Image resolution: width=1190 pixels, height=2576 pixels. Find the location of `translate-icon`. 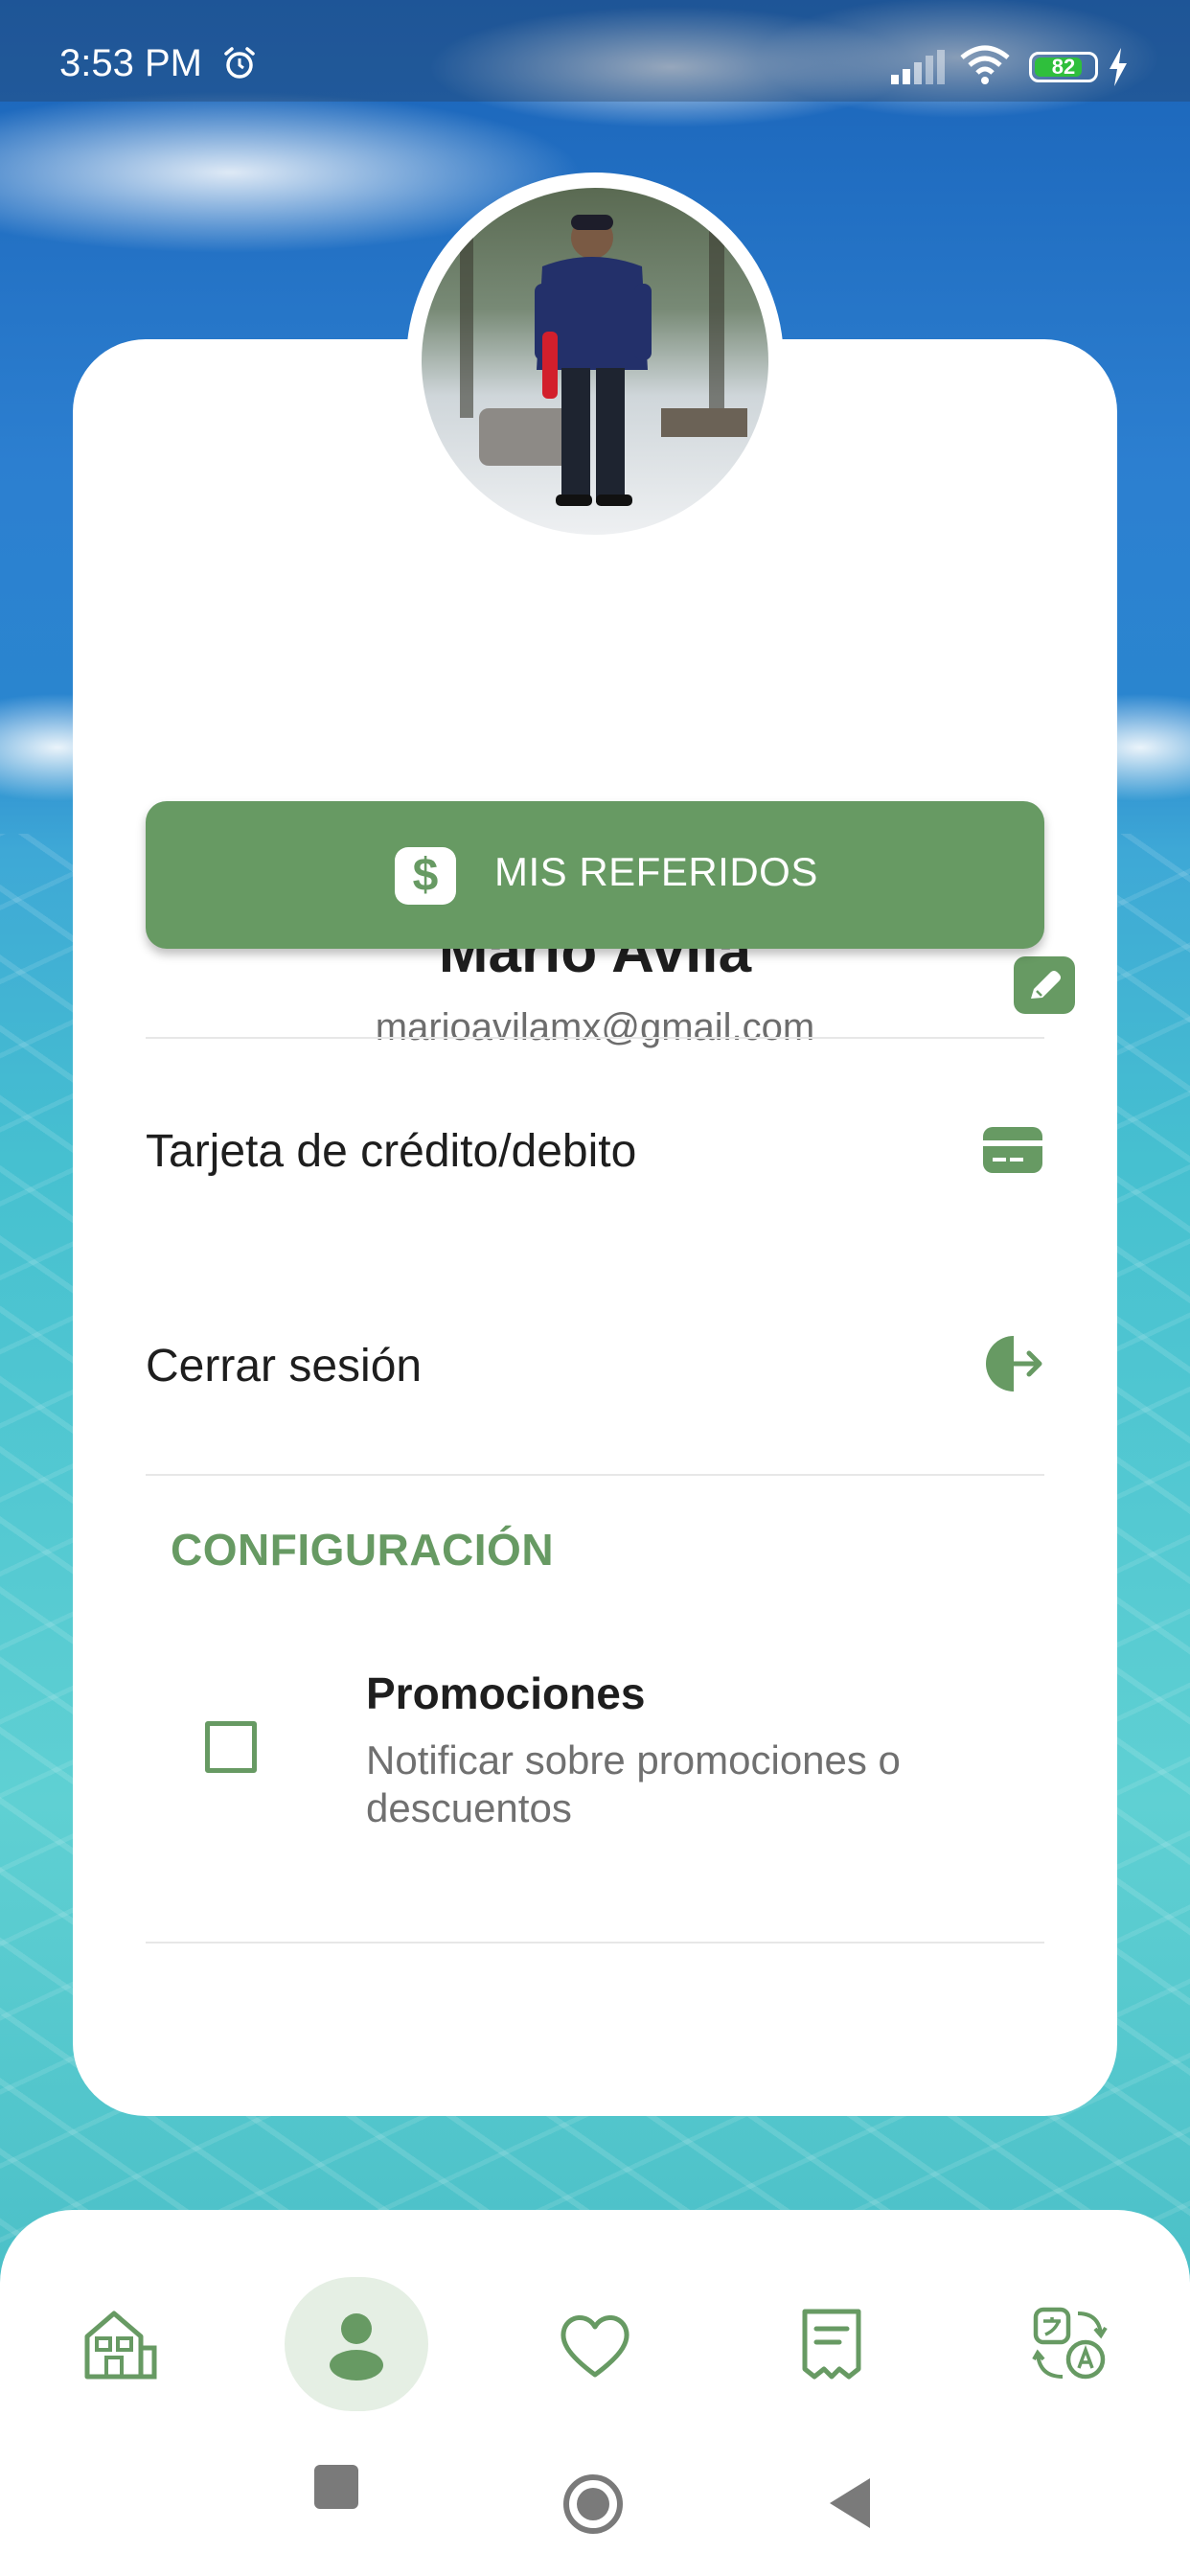

translate-icon is located at coordinates (1070, 2343).